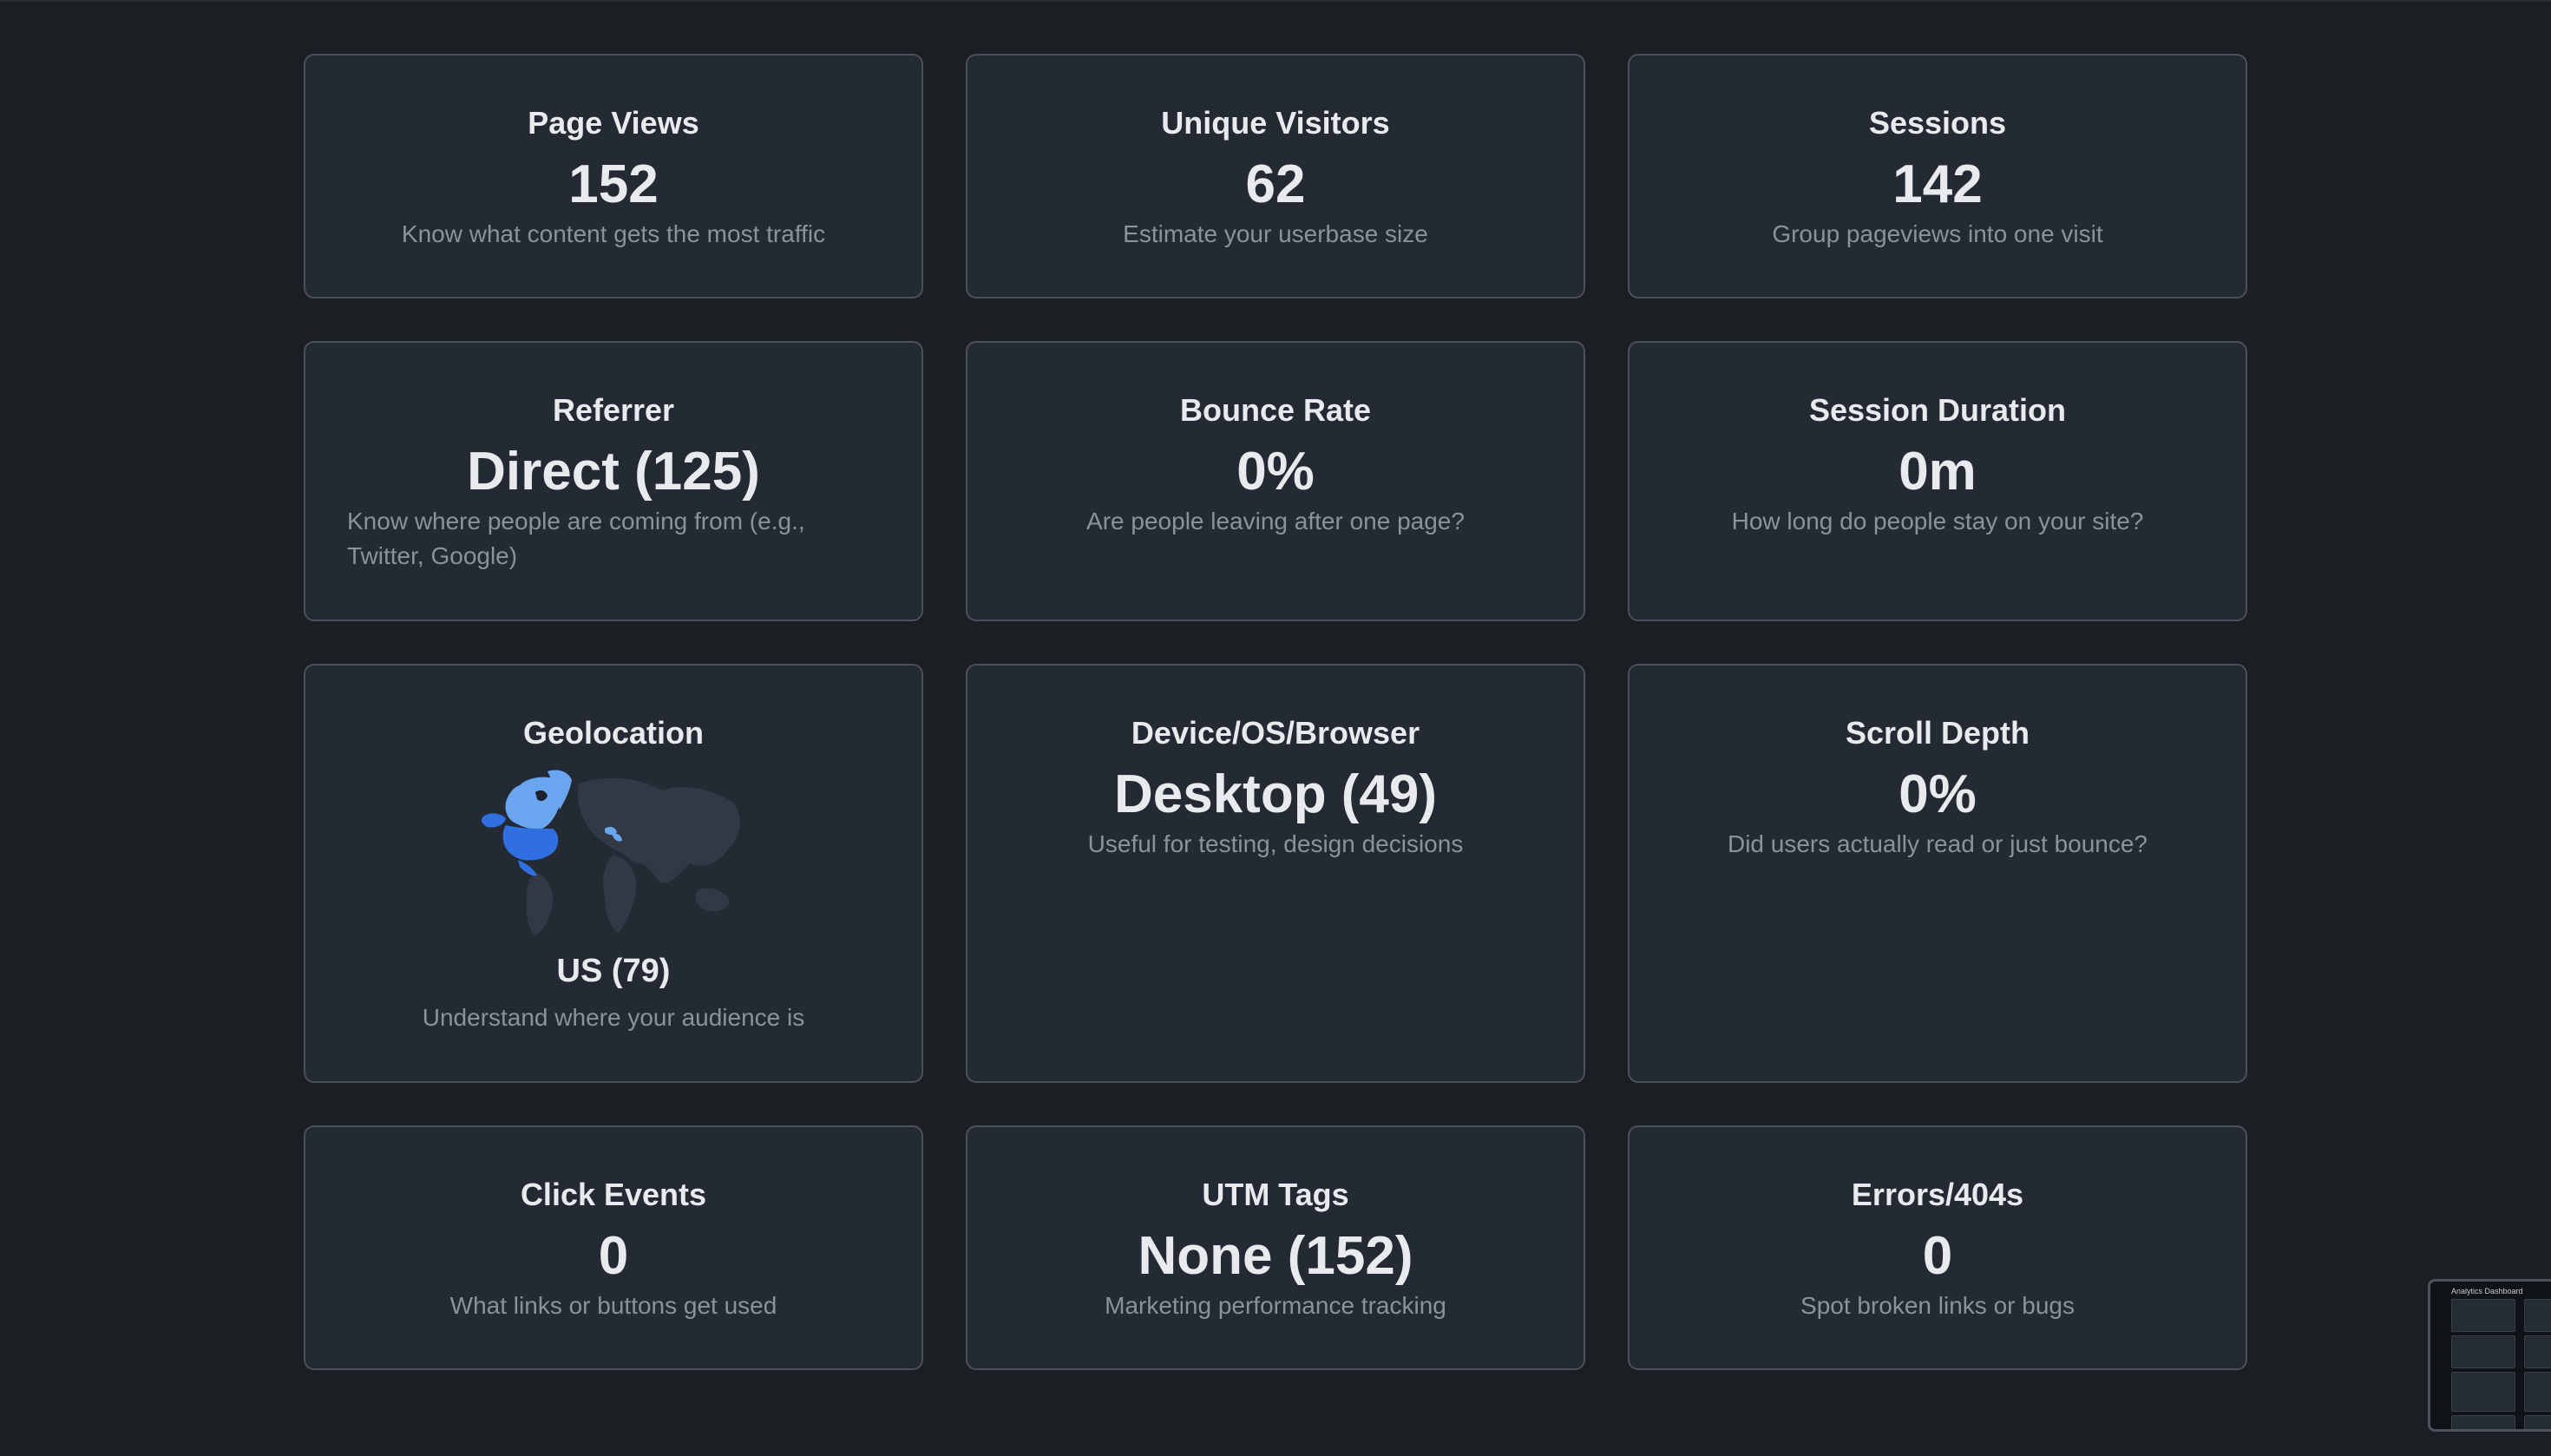  Describe the element at coordinates (613, 184) in the screenshot. I see `card-value: 152` at that location.